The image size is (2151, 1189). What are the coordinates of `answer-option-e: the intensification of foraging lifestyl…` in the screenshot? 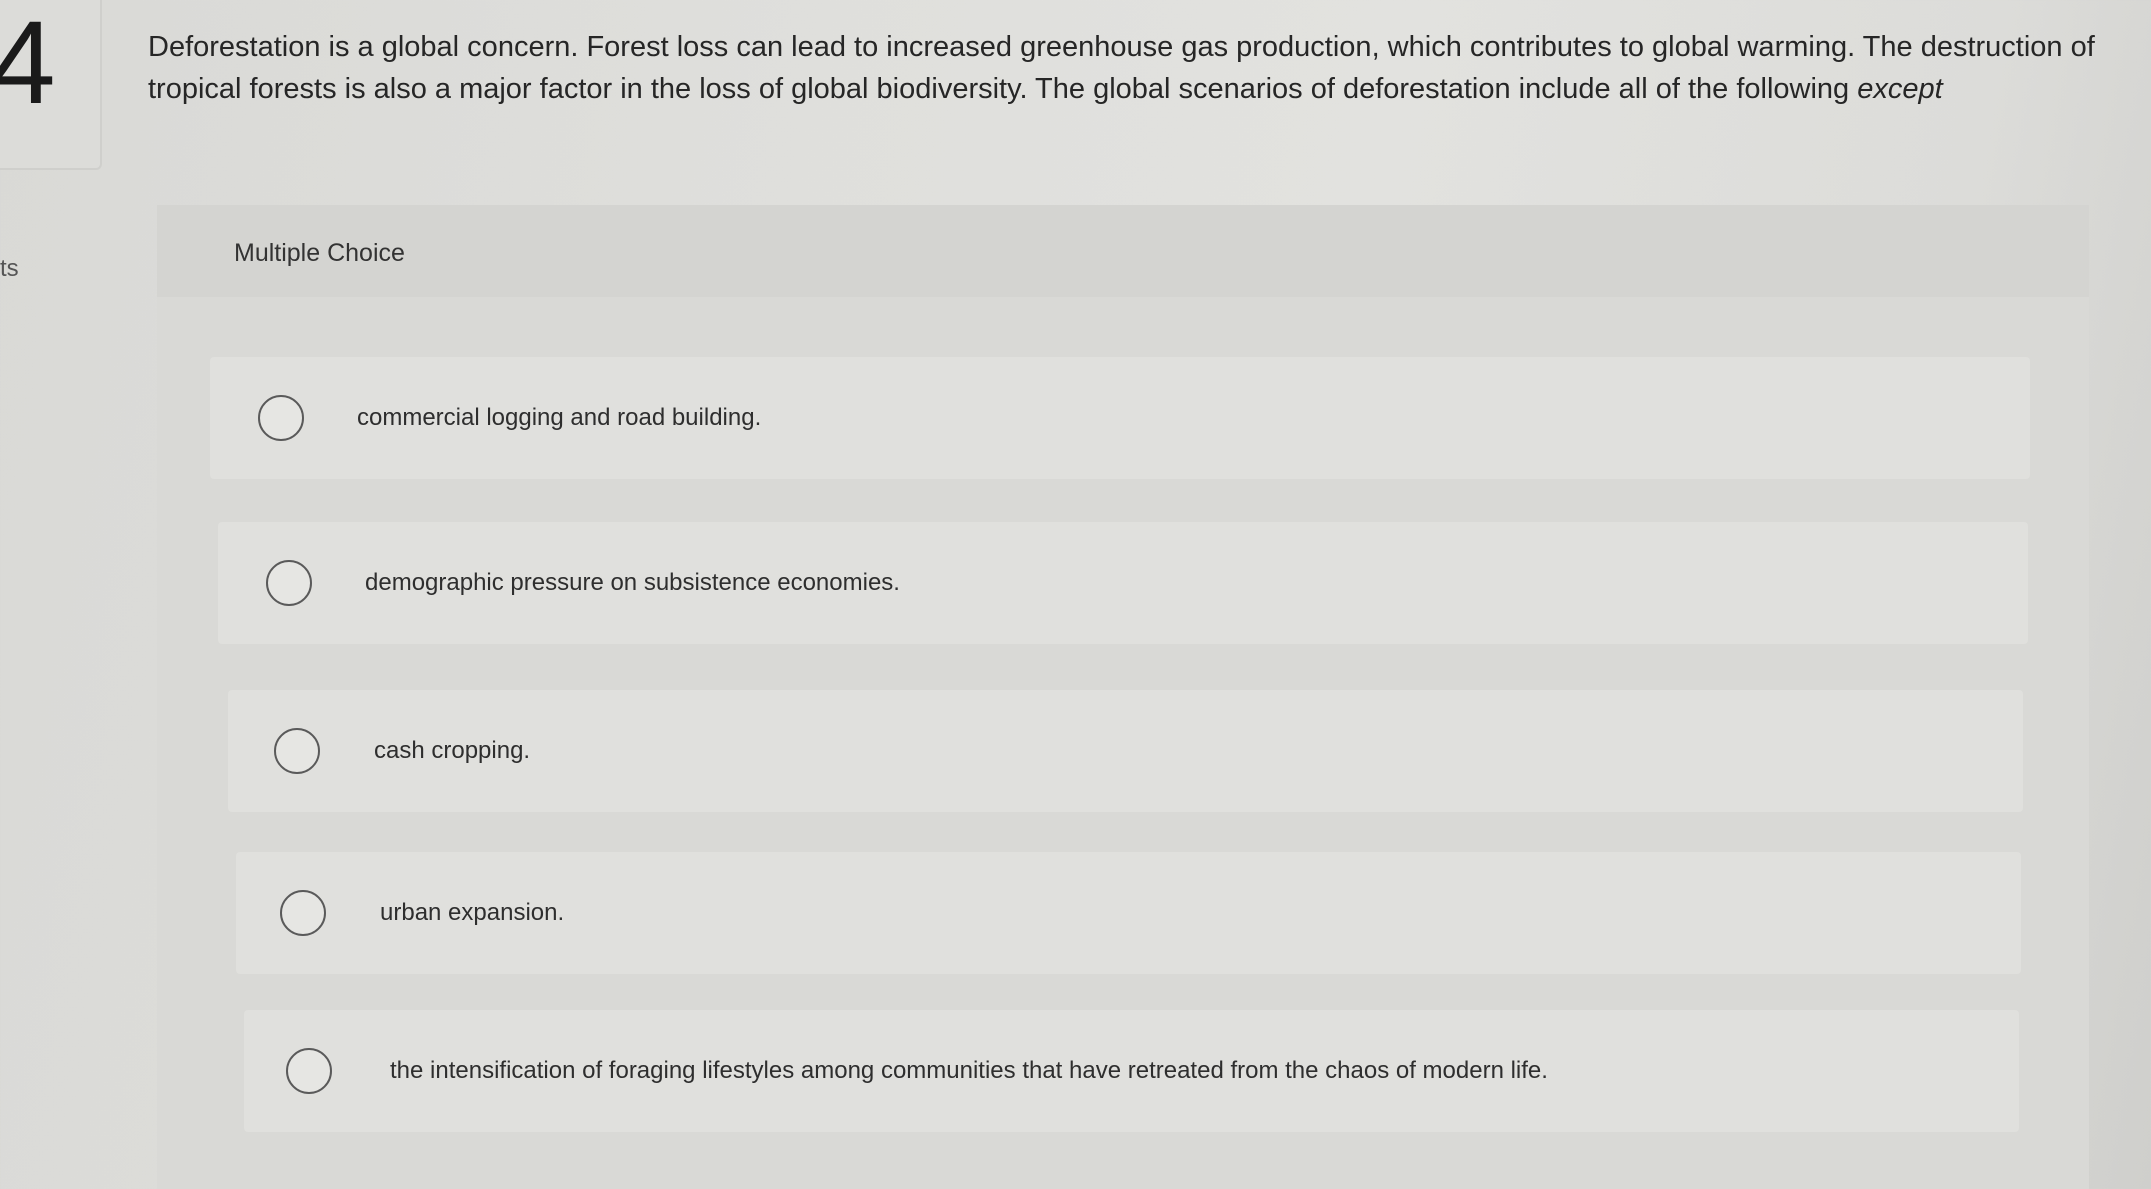 It's located at (1131, 1071).